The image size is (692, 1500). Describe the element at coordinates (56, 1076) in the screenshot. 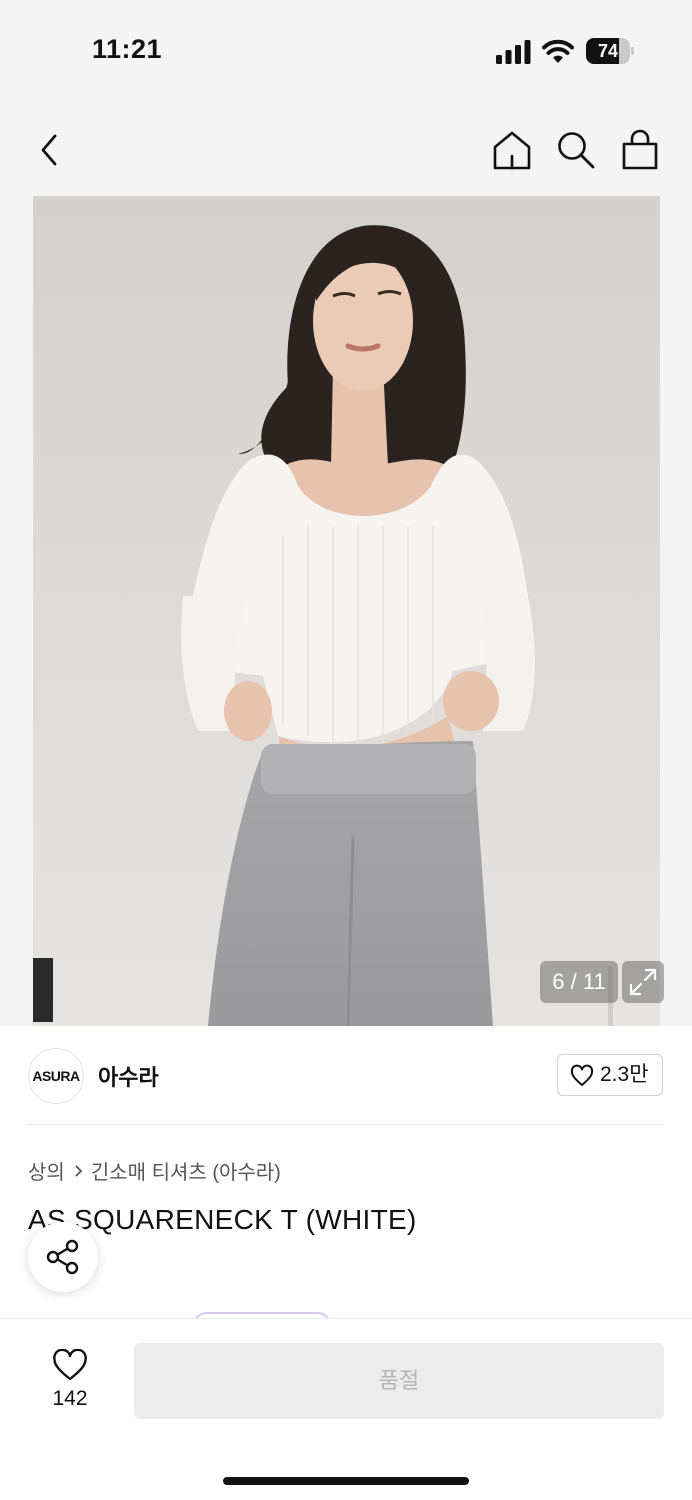

I see `brand-logo: ASURA` at that location.